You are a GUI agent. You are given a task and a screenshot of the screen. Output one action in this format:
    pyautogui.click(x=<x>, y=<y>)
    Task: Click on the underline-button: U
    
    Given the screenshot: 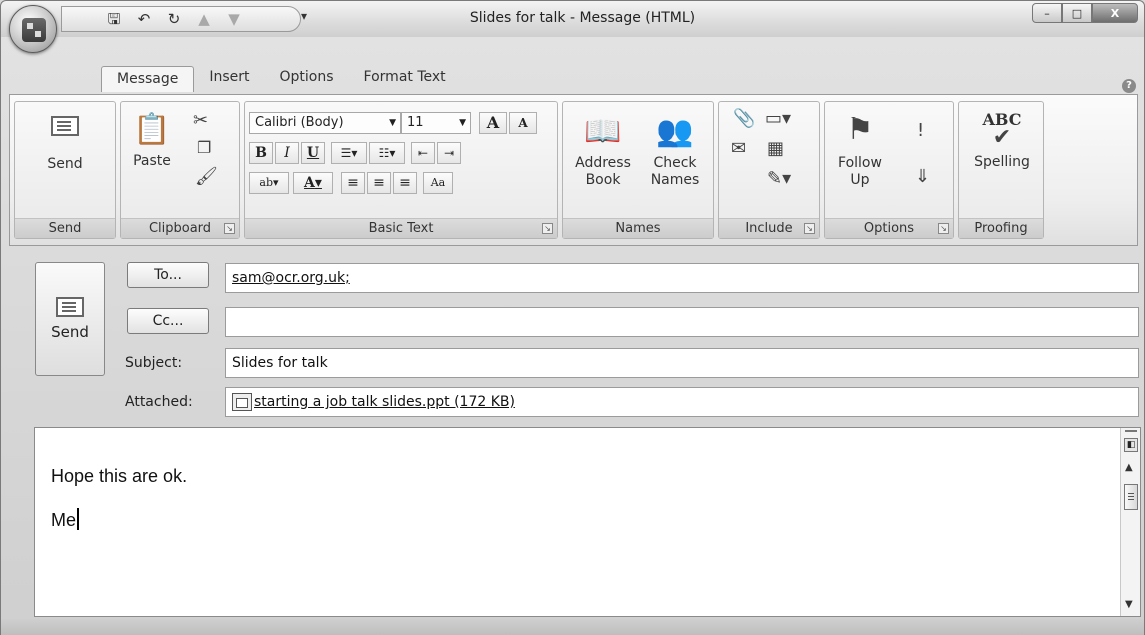 What is the action you would take?
    pyautogui.click(x=313, y=153)
    